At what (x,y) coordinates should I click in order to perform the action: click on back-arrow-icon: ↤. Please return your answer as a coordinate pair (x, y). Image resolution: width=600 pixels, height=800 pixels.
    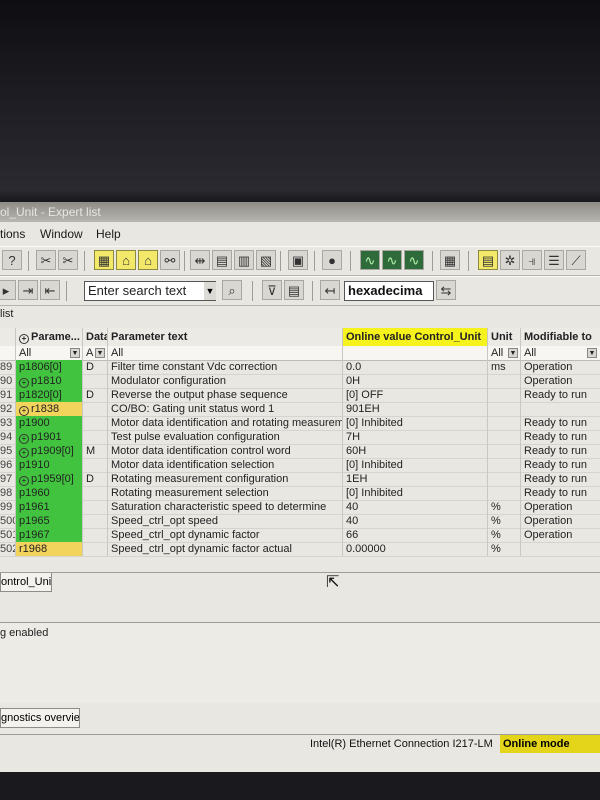
    Looking at the image, I should click on (330, 290).